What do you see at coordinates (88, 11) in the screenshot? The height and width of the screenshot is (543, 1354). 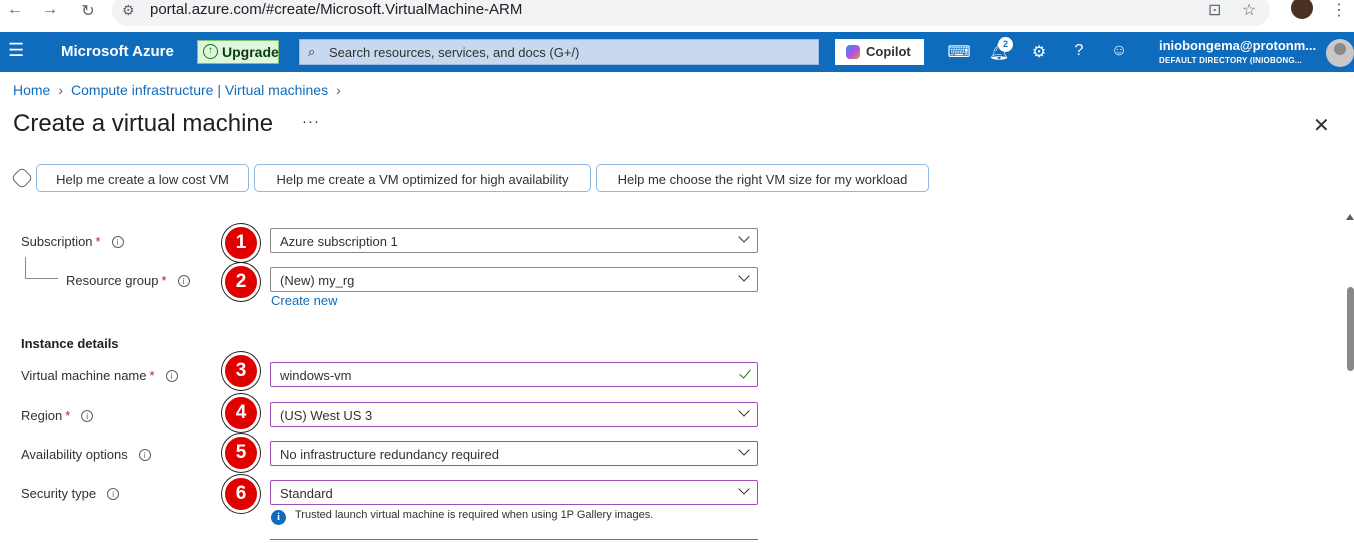 I see `reload-icon: ↻` at bounding box center [88, 11].